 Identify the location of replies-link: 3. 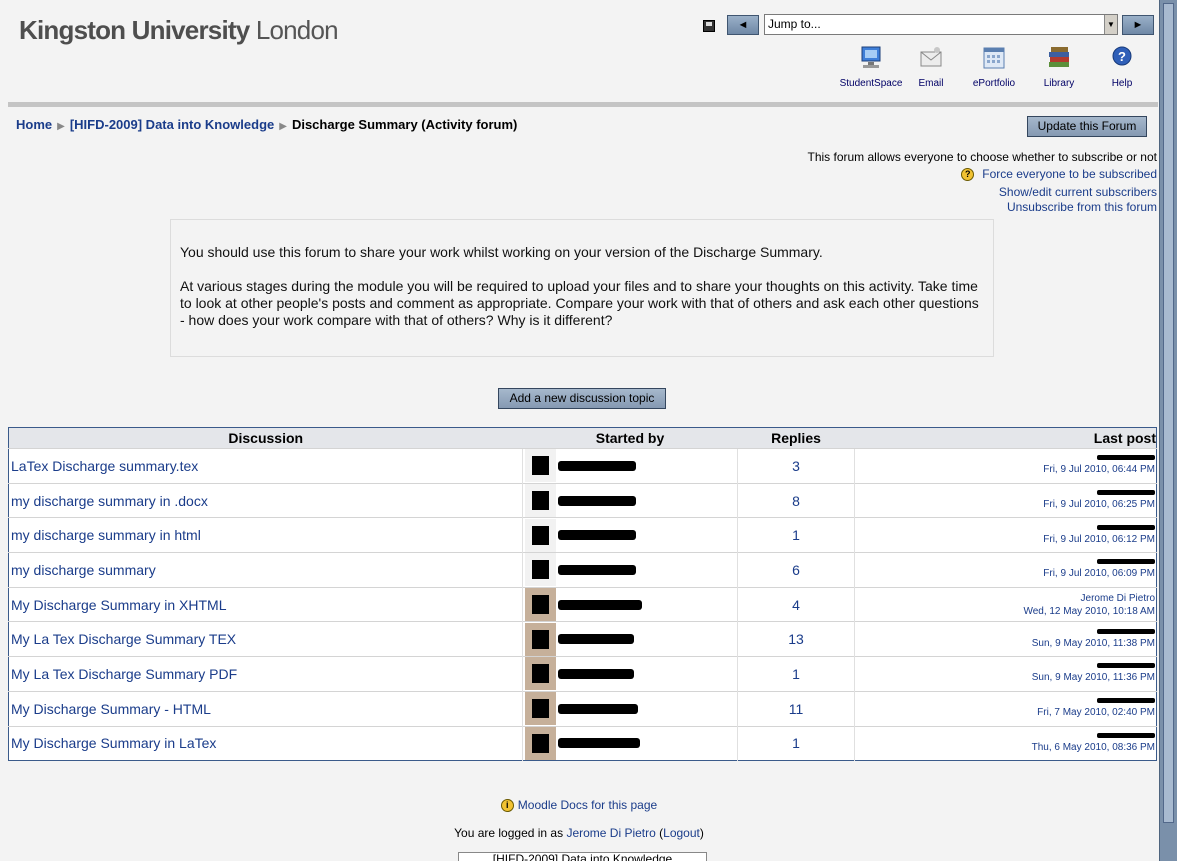
(796, 466).